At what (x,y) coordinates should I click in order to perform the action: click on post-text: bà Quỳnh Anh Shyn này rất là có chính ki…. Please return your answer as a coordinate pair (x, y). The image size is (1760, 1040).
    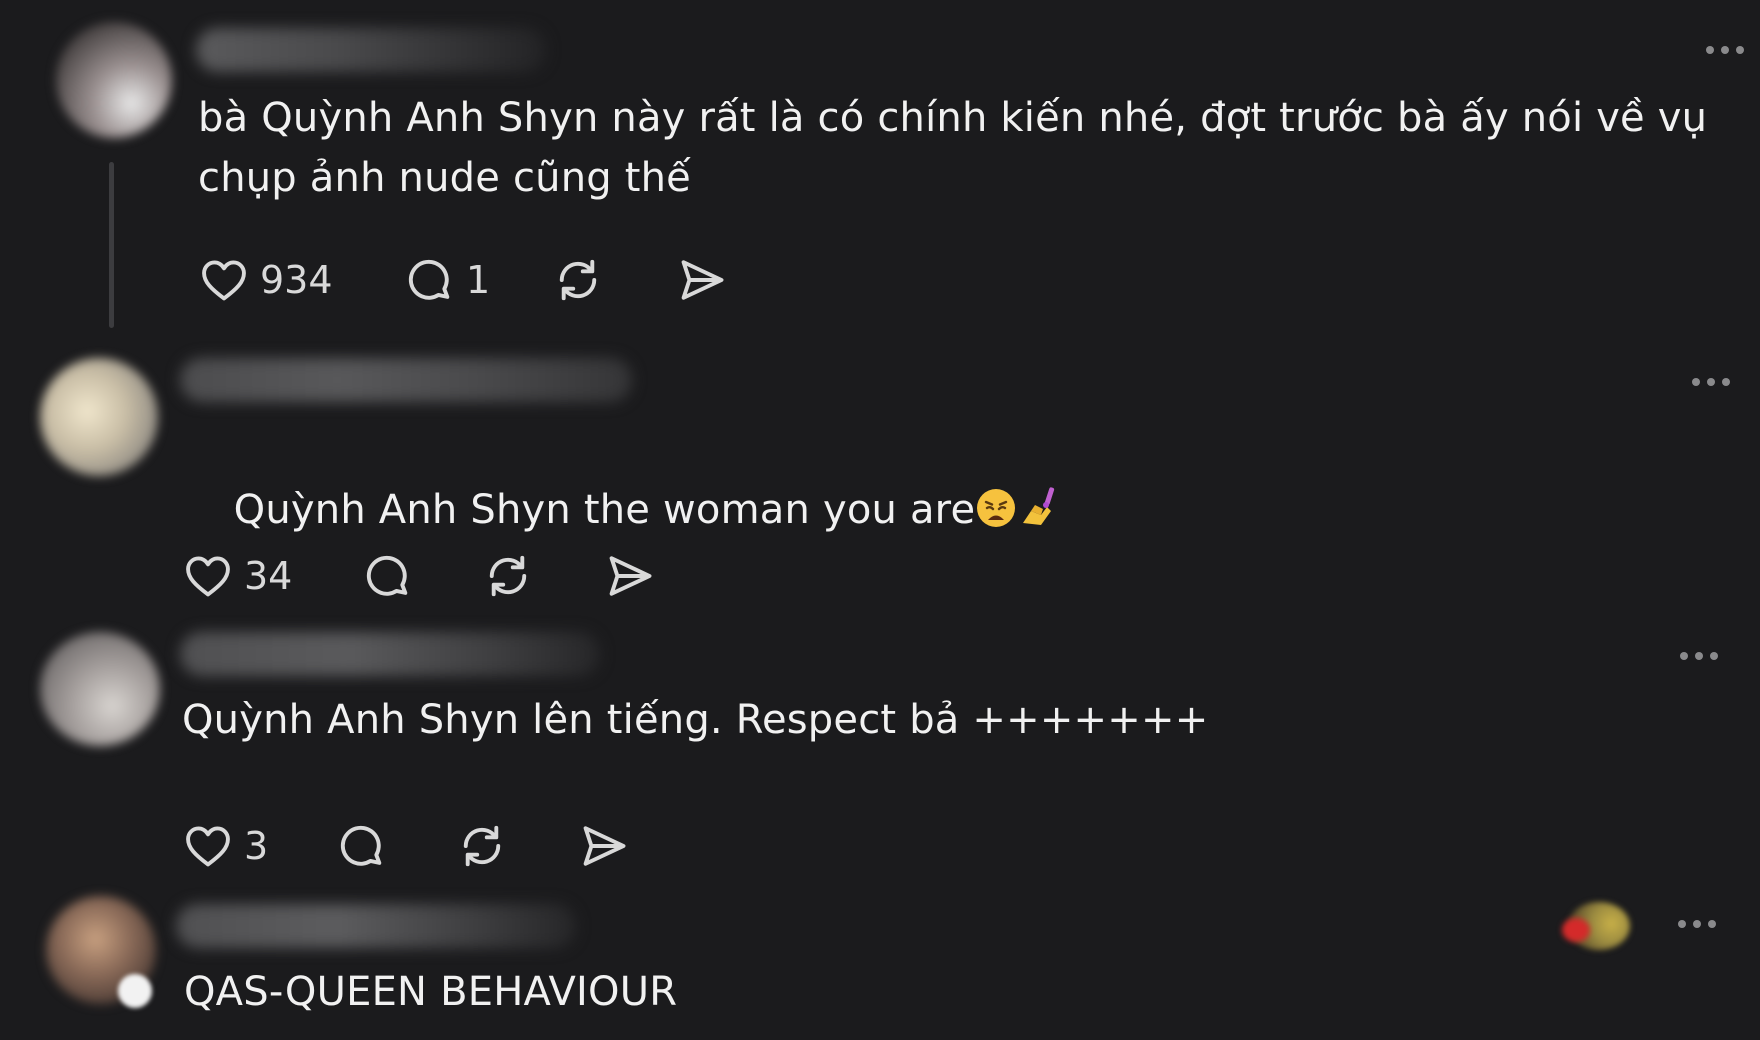
    Looking at the image, I should click on (959, 148).